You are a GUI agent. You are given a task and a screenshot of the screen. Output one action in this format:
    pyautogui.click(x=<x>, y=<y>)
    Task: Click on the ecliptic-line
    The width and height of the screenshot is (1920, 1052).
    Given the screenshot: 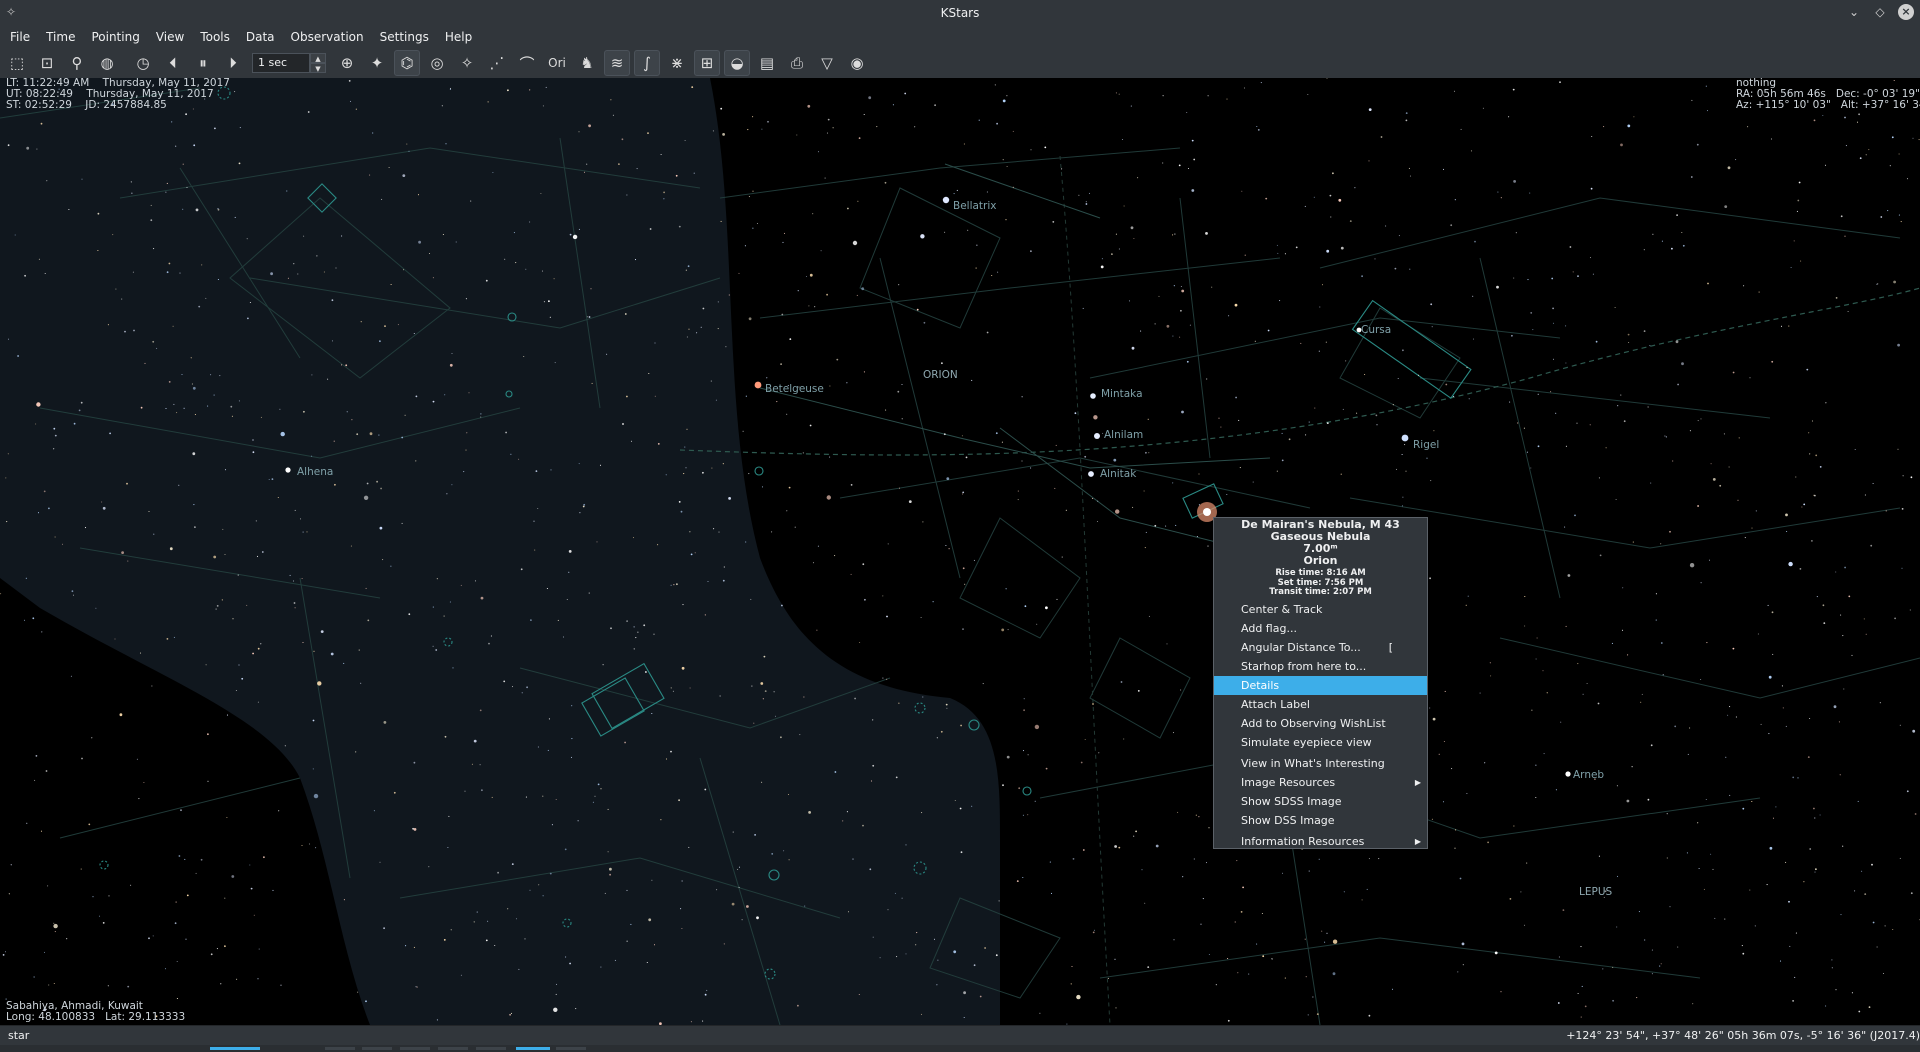 What is the action you would take?
    pyautogui.click(x=1299, y=371)
    